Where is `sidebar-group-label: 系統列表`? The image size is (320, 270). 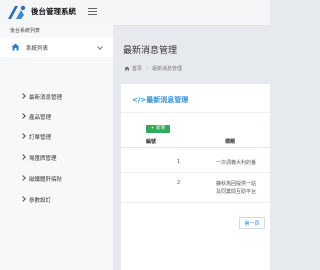 sidebar-group-label: 系統列表 is located at coordinates (37, 49).